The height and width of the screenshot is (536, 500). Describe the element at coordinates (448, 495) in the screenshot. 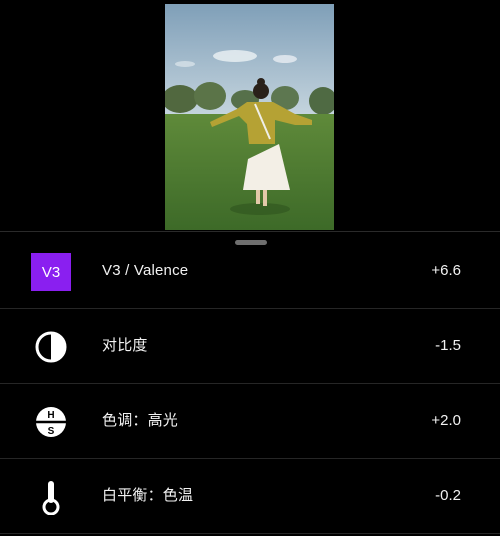

I see `adjustment-value: -0.2` at that location.